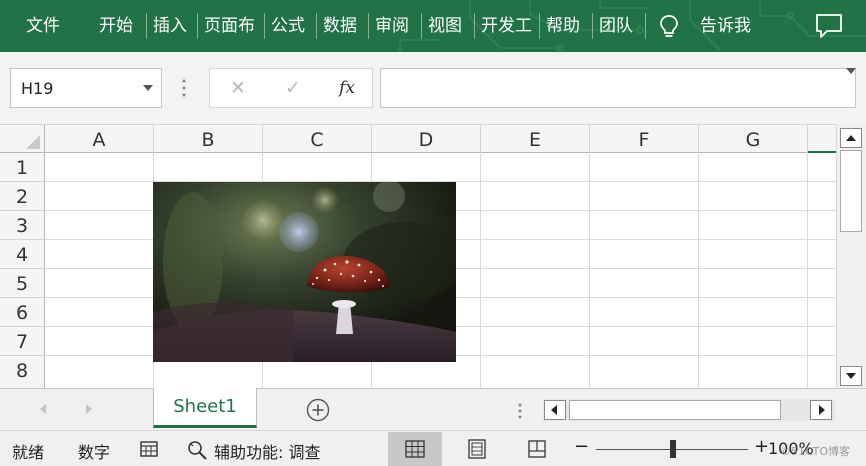 This screenshot has width=866, height=466. What do you see at coordinates (673, 449) in the screenshot?
I see `zoom-slider-thumb` at bounding box center [673, 449].